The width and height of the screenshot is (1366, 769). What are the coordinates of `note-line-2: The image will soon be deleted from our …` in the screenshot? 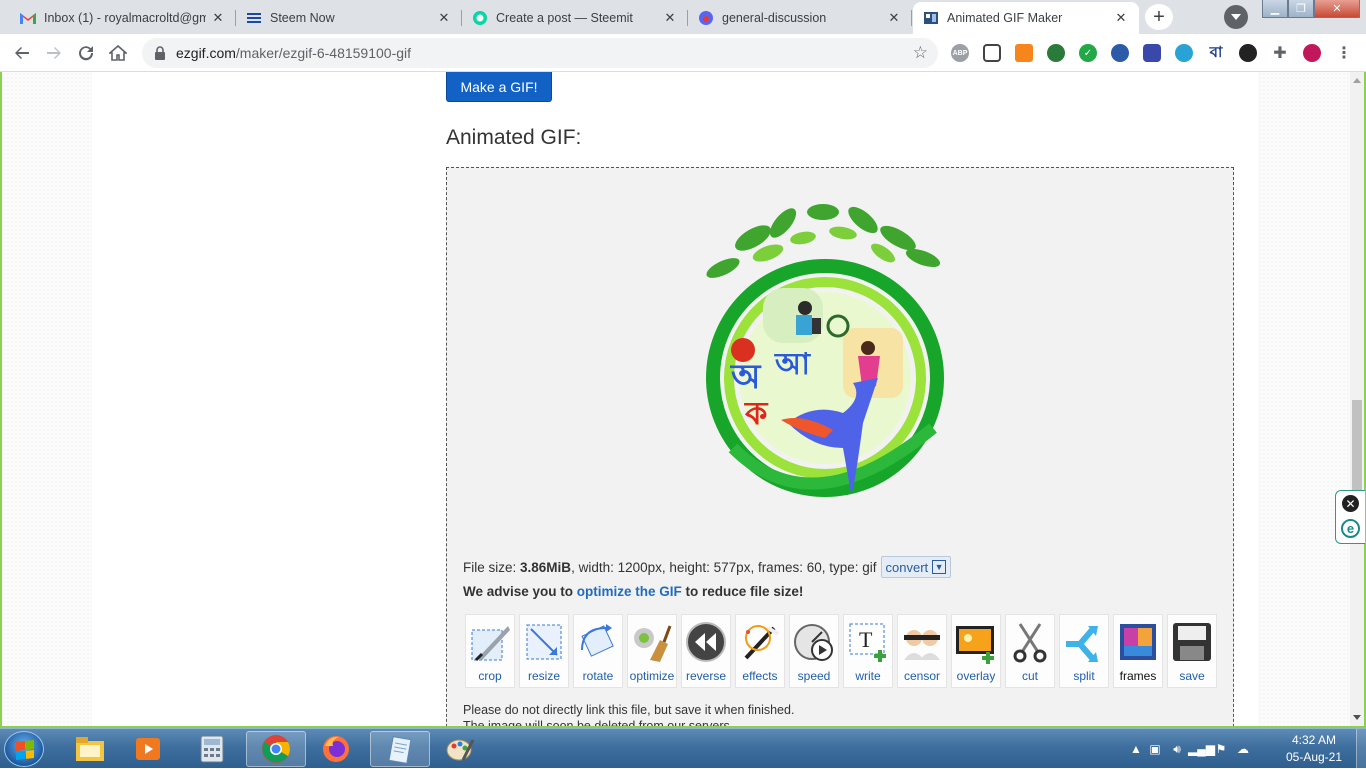 It's located at (598, 722).